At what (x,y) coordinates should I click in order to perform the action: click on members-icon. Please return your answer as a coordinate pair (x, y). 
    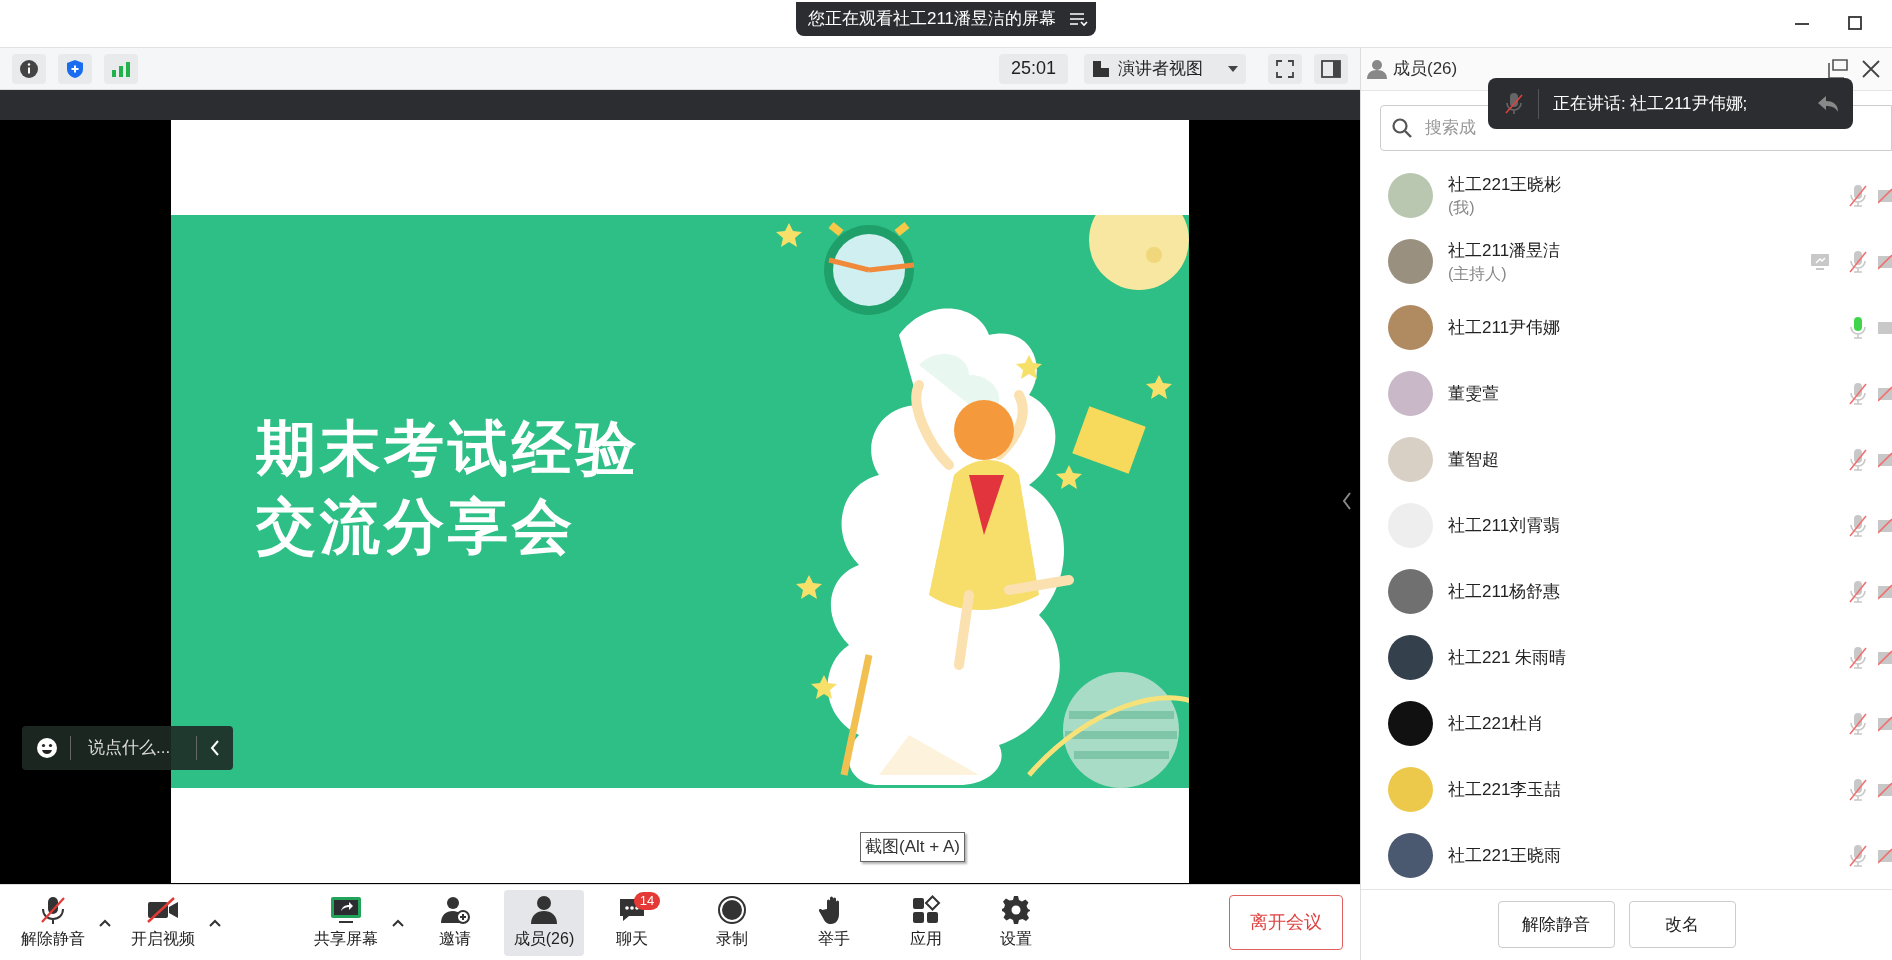
    Looking at the image, I should click on (544, 909).